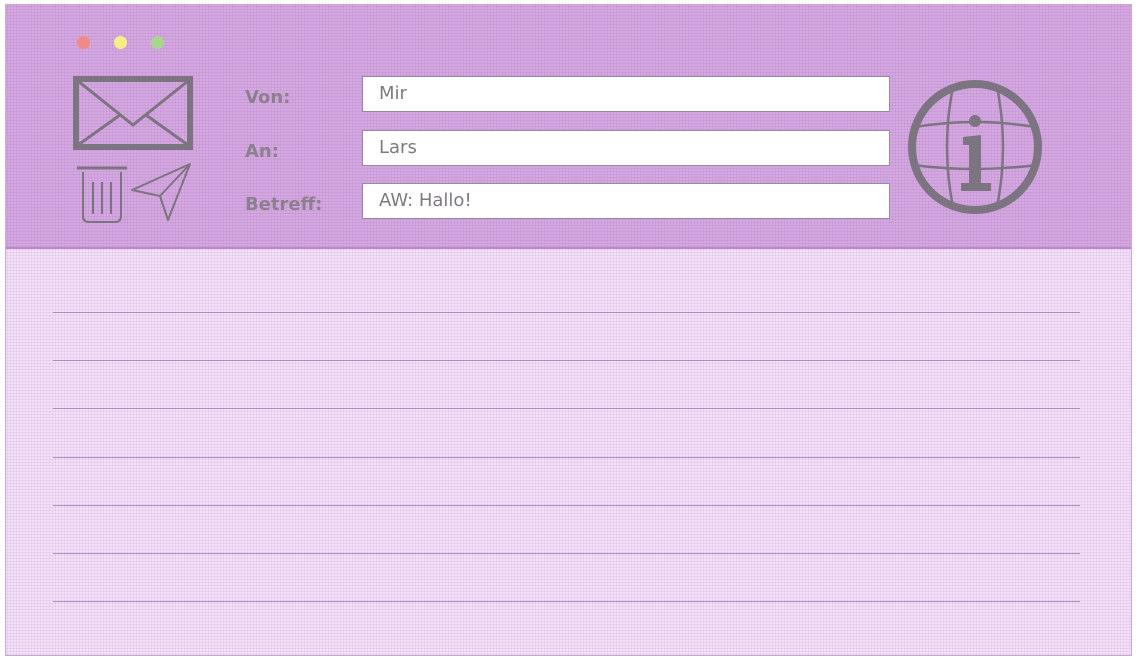 The image size is (1139, 660). Describe the element at coordinates (262, 151) in the screenshot. I see `to-label: An:` at that location.